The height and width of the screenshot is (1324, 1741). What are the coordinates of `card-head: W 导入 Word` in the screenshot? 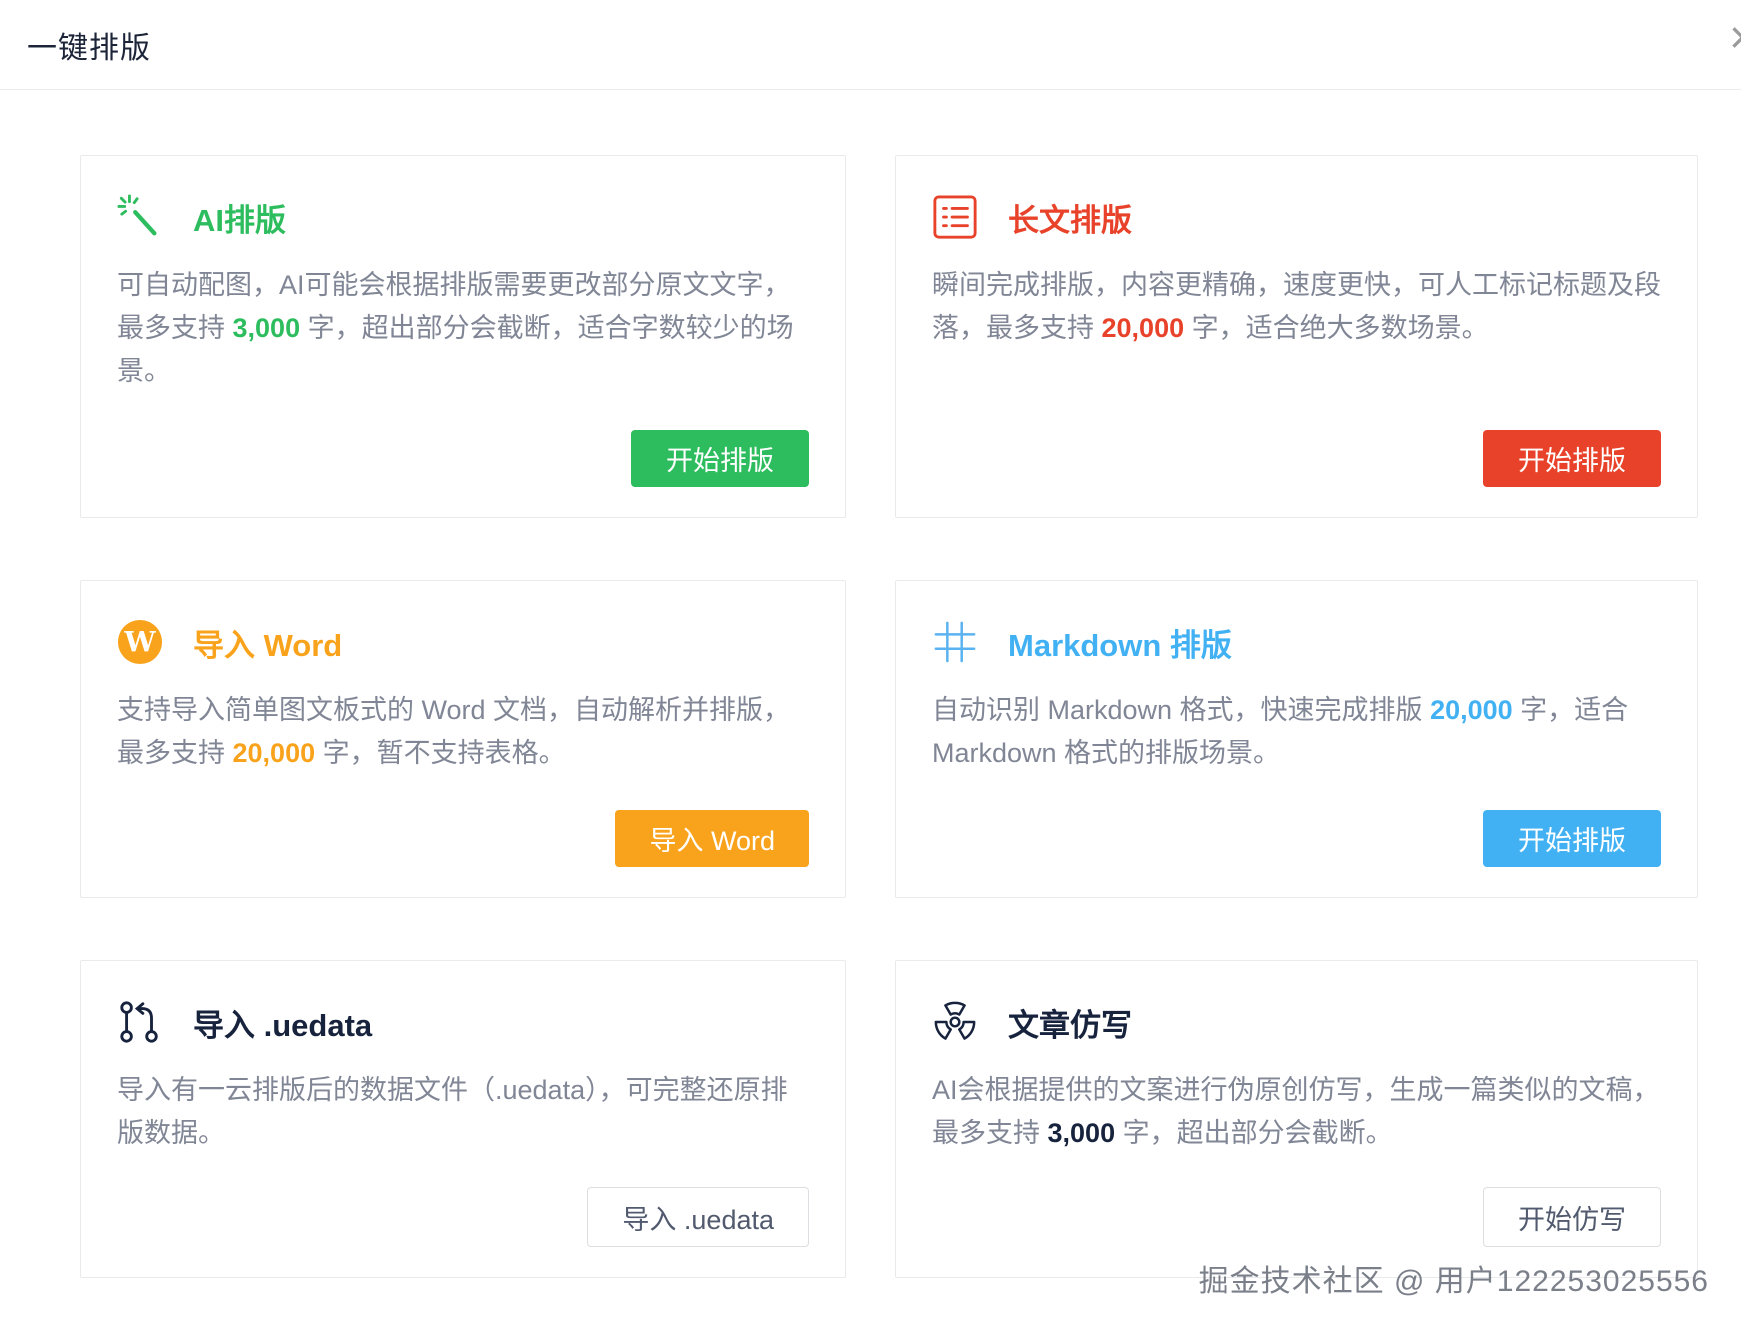 It's located at (463, 642).